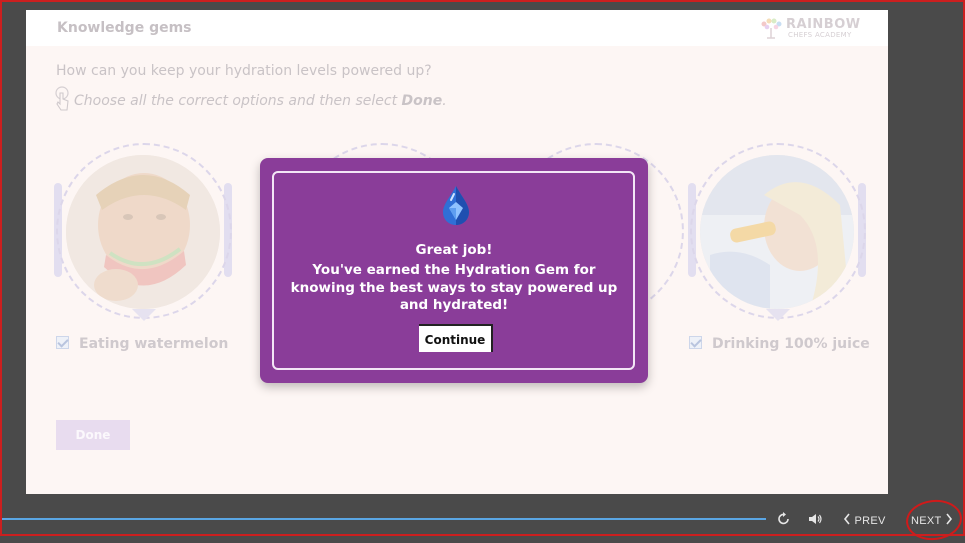  I want to click on modal-heading: Great job!, so click(454, 250).